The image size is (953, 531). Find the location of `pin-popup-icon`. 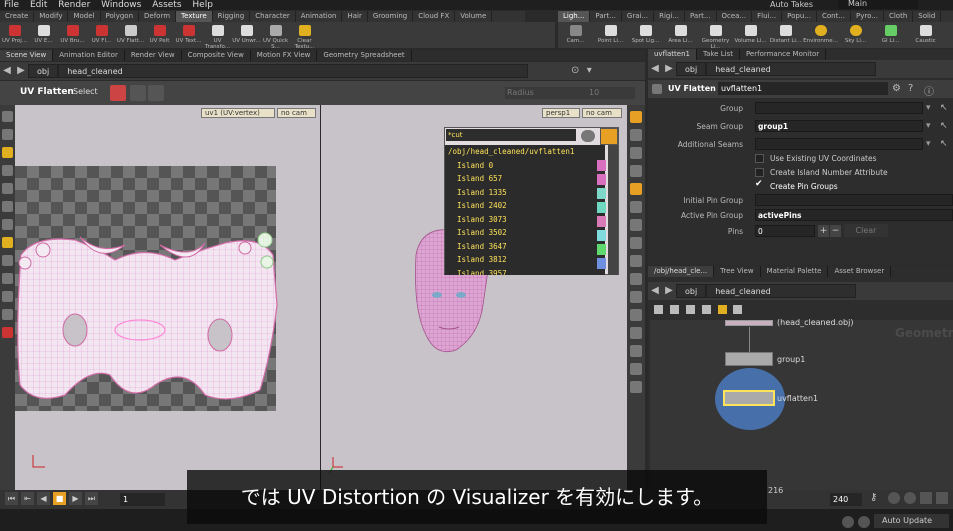

pin-popup-icon is located at coordinates (609, 136).